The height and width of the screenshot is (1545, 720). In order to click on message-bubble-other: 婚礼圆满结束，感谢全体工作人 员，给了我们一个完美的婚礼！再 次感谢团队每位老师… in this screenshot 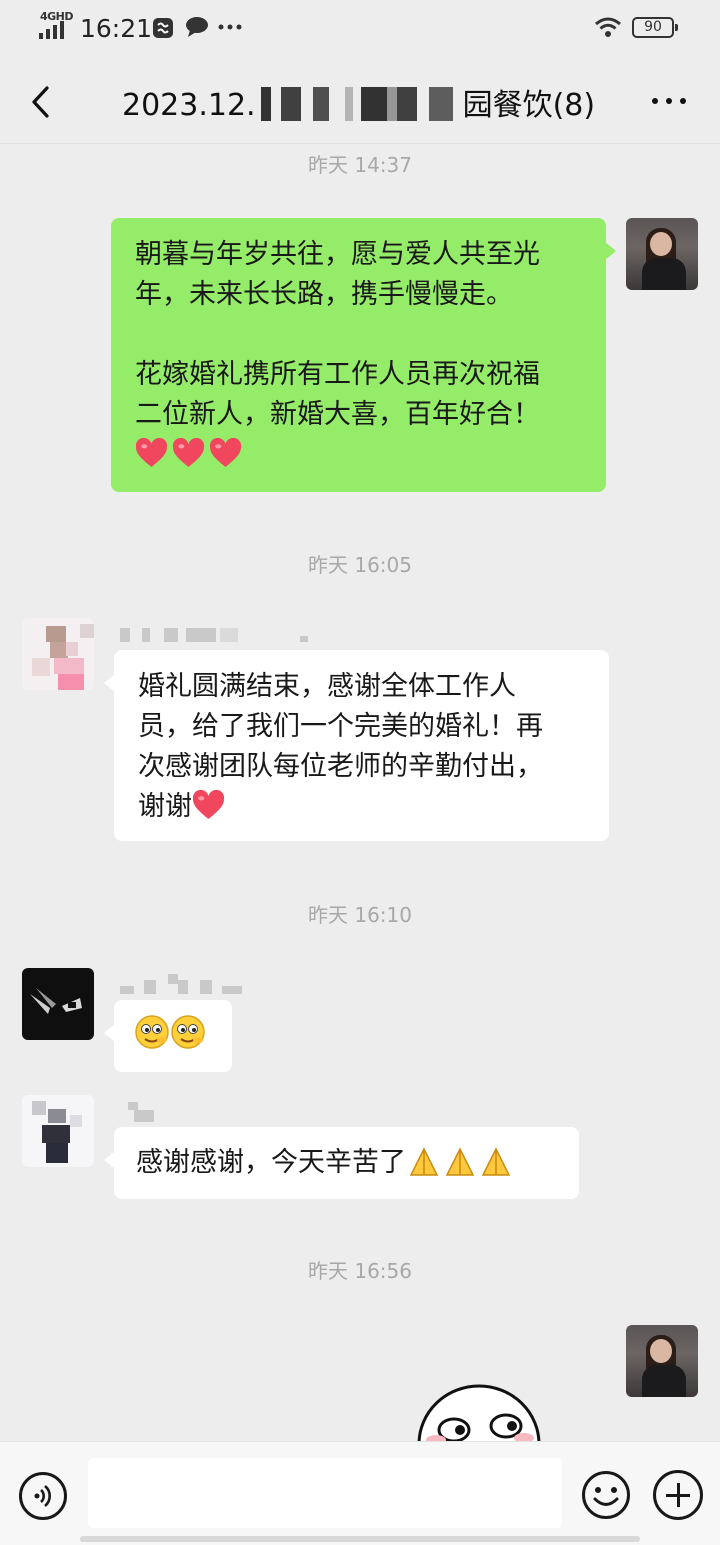, I will do `click(356, 745)`.